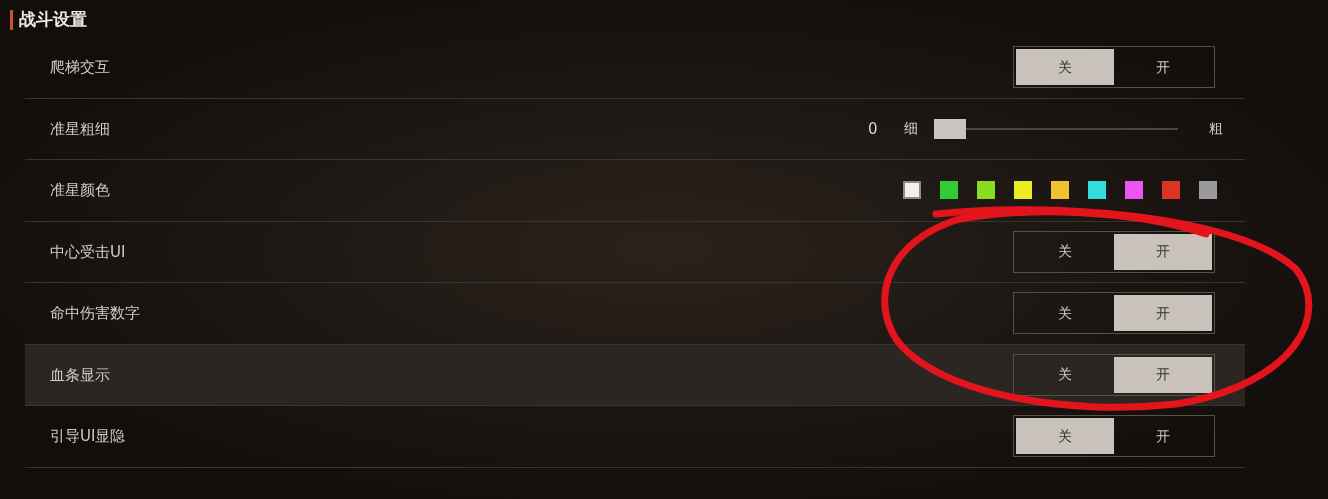  I want to click on max-label: 粗, so click(1216, 129).